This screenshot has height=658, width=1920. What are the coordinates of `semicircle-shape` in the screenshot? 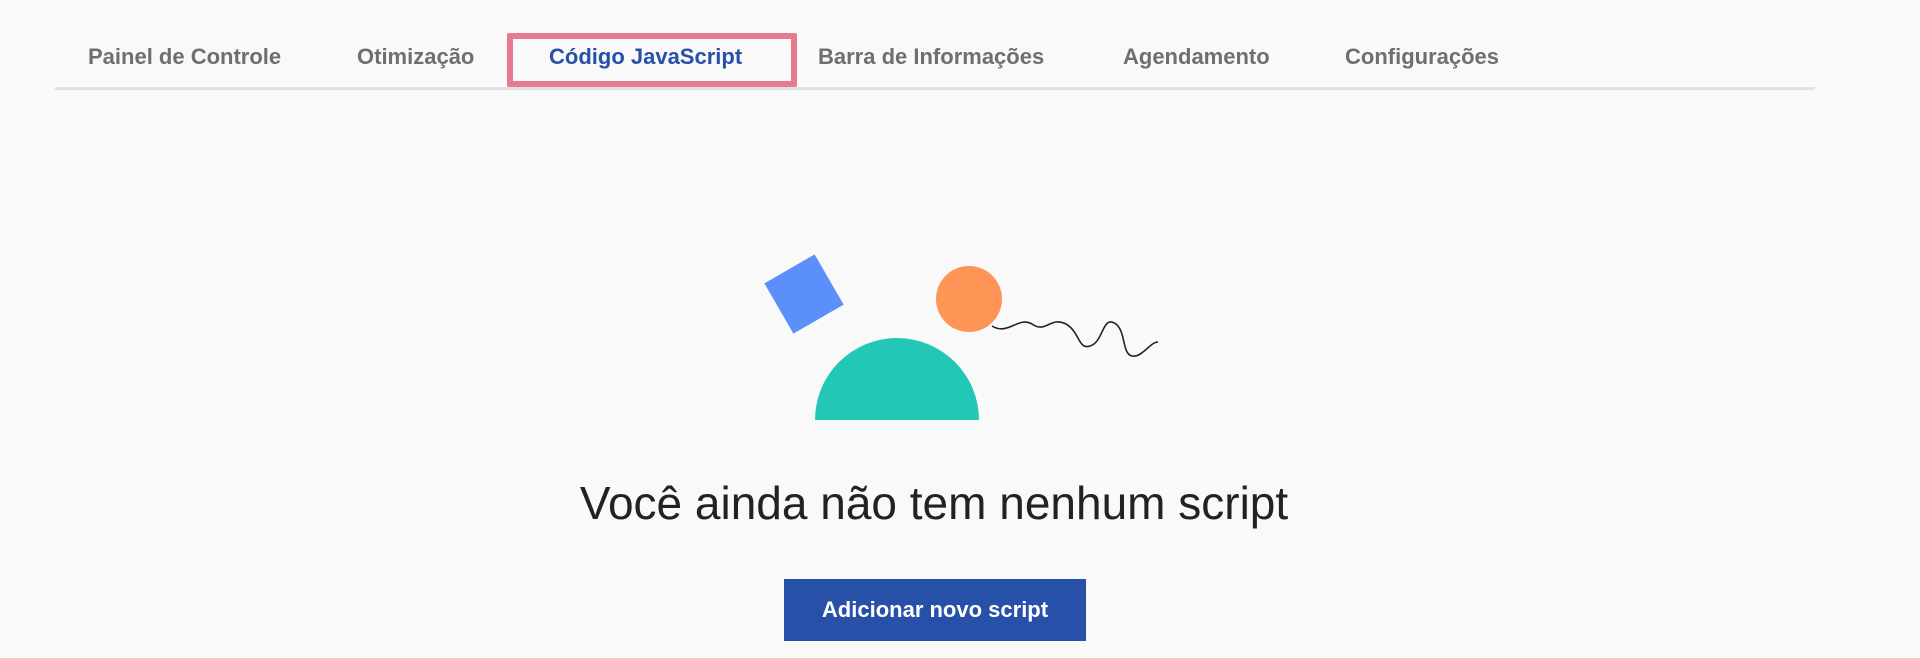 It's located at (897, 379).